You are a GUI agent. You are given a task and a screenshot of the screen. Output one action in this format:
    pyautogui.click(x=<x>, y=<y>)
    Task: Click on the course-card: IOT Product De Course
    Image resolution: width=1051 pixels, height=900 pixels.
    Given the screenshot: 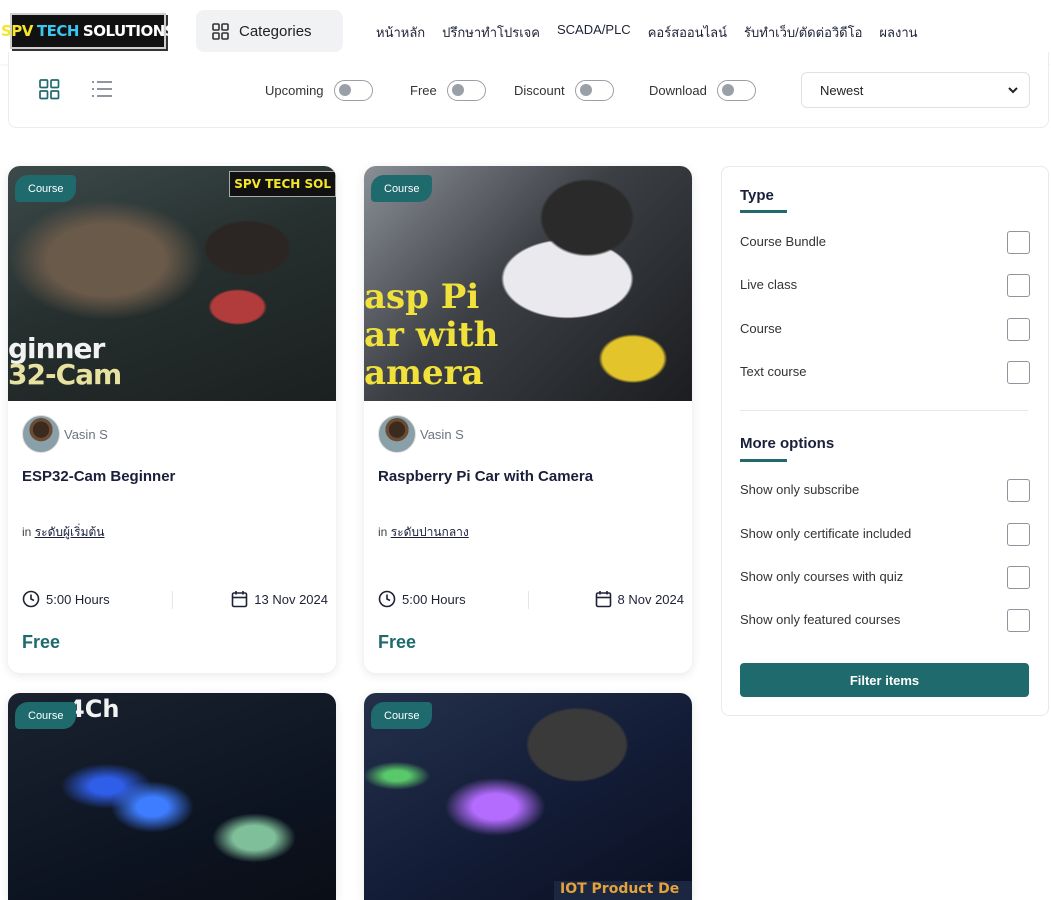 What is the action you would take?
    pyautogui.click(x=528, y=796)
    